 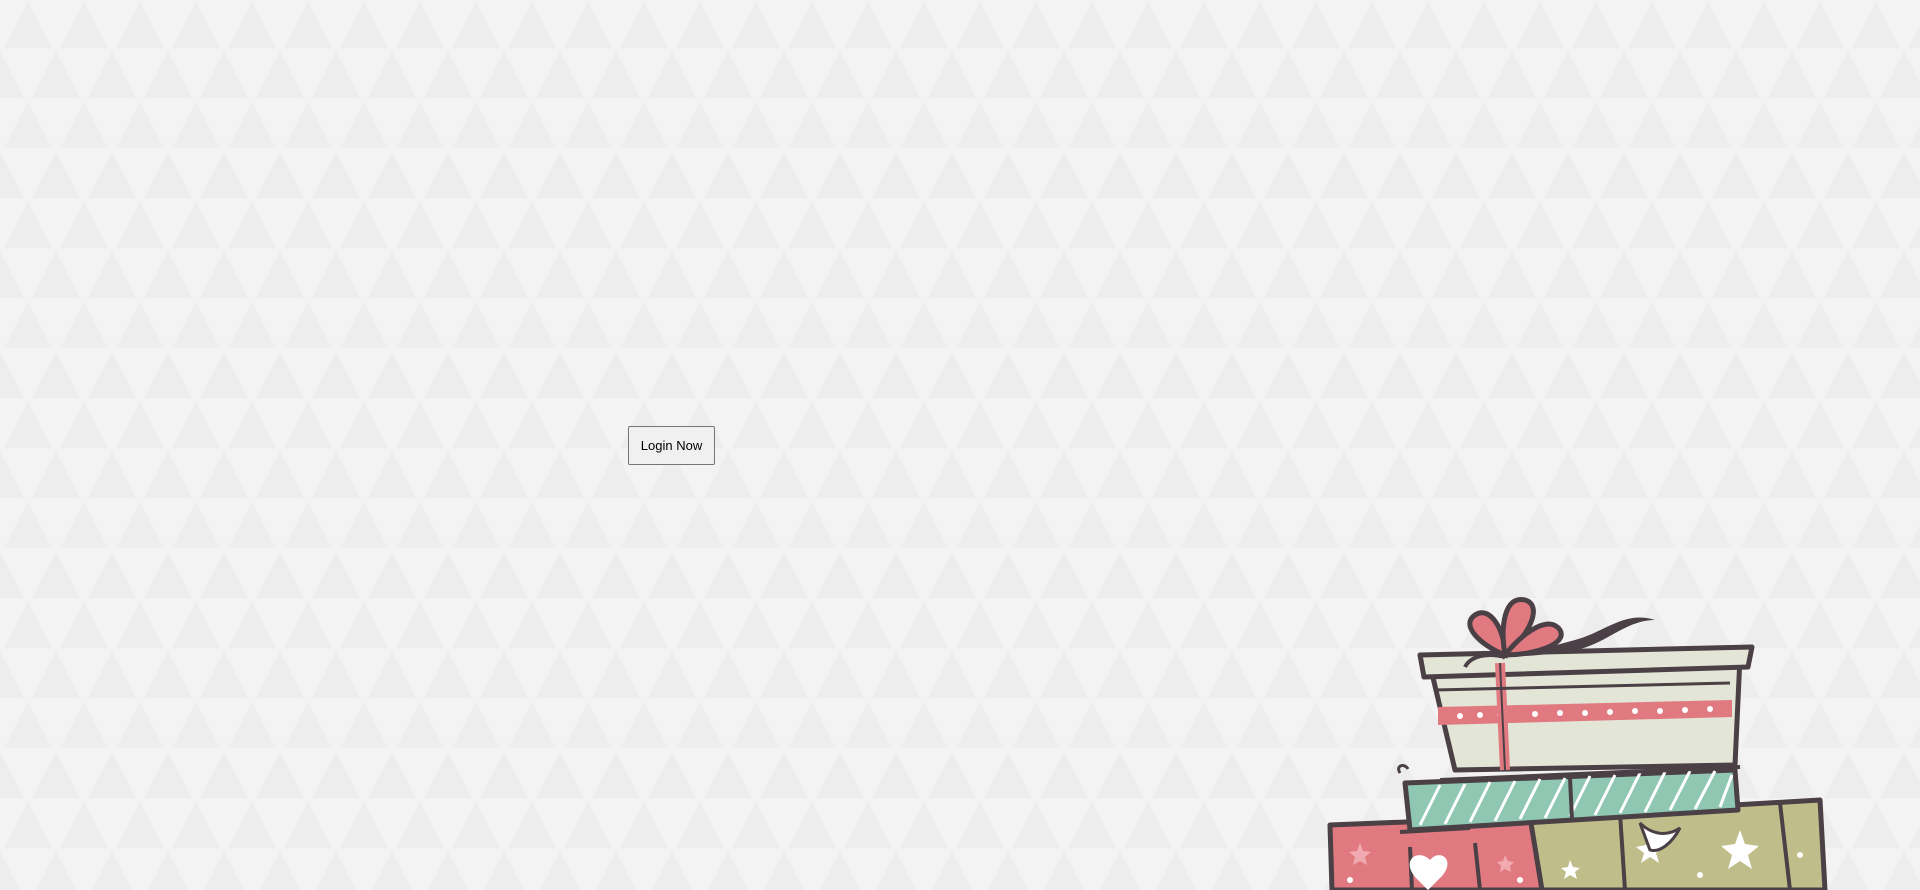 What do you see at coordinates (1586, 708) in the screenshot?
I see `cream-gift-box` at bounding box center [1586, 708].